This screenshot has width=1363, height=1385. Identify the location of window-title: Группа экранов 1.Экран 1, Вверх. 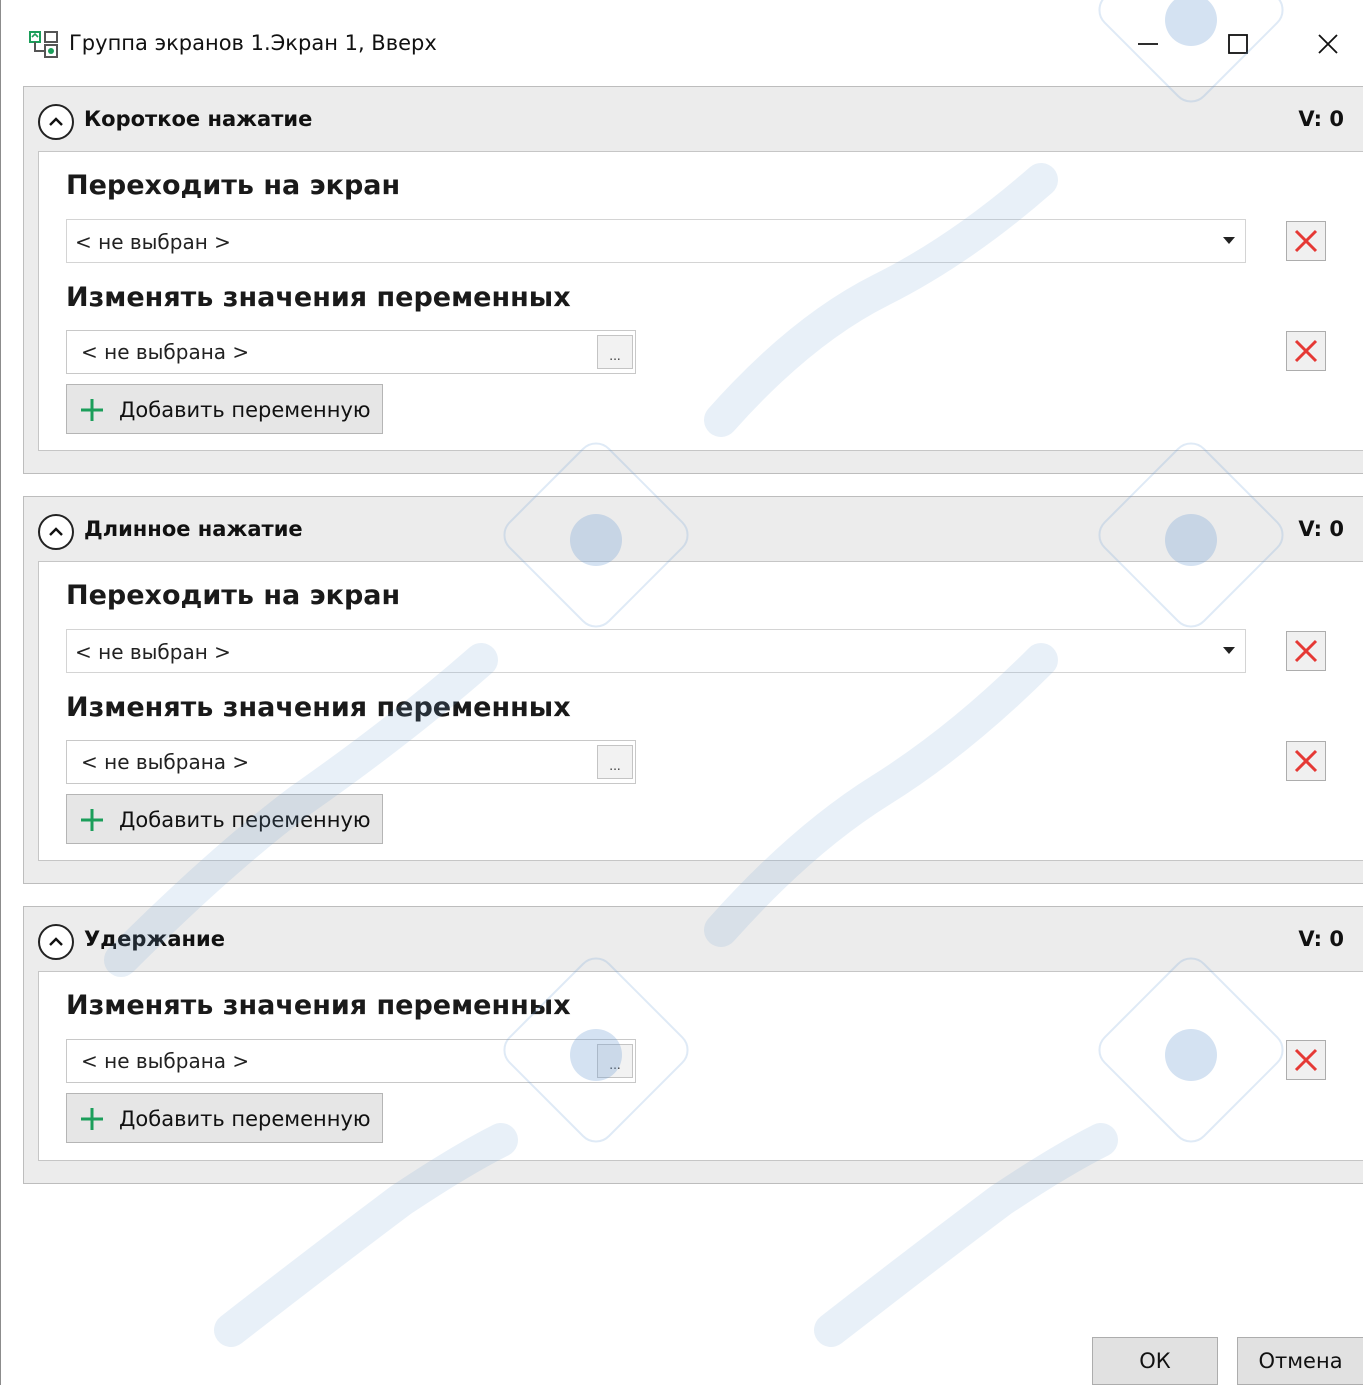
(253, 43).